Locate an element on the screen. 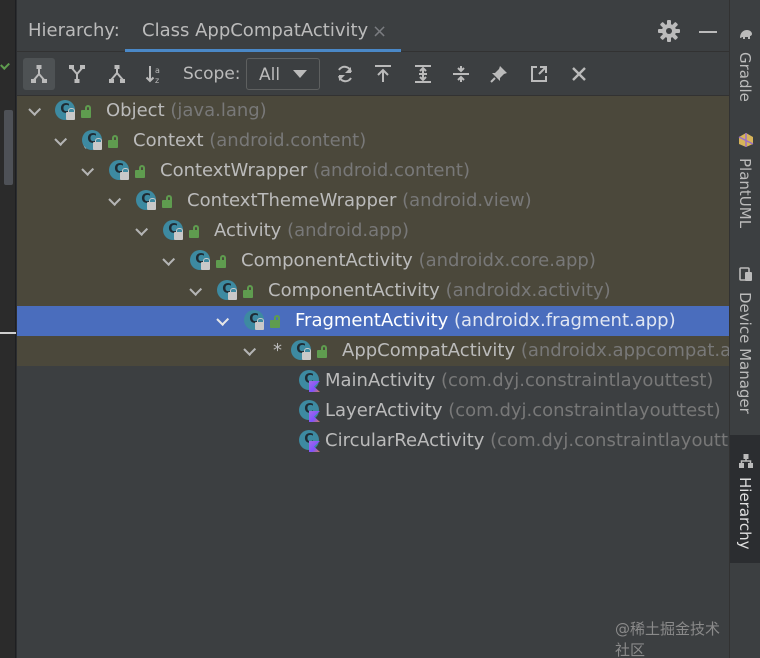 The width and height of the screenshot is (760, 658). subtypes-hierarchy-icon is located at coordinates (39, 74).